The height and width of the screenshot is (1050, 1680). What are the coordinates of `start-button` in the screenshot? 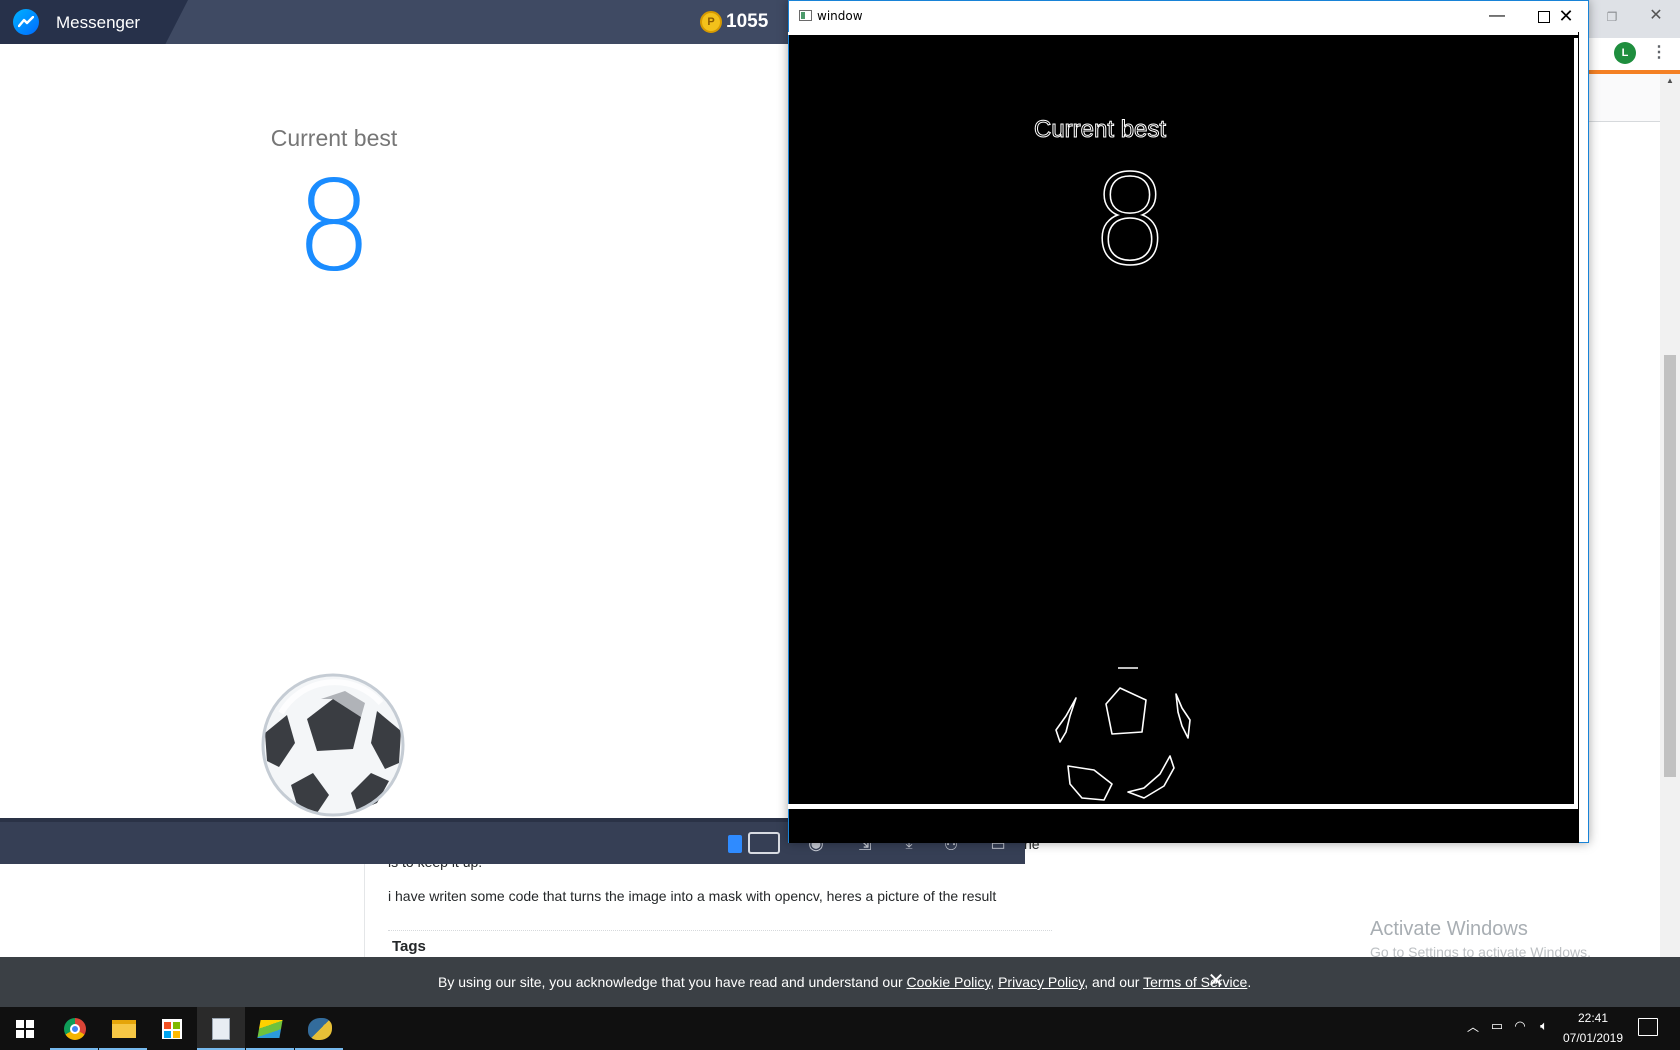 It's located at (24, 1028).